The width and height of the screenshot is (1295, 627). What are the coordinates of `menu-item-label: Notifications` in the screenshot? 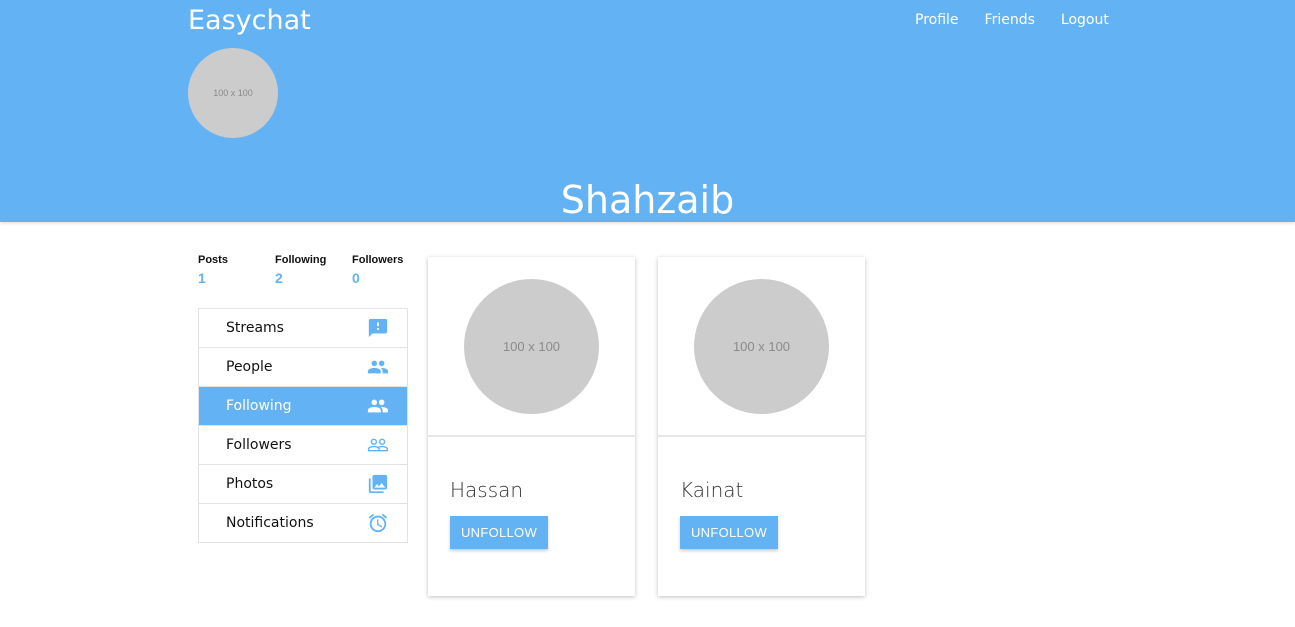 It's located at (270, 523).